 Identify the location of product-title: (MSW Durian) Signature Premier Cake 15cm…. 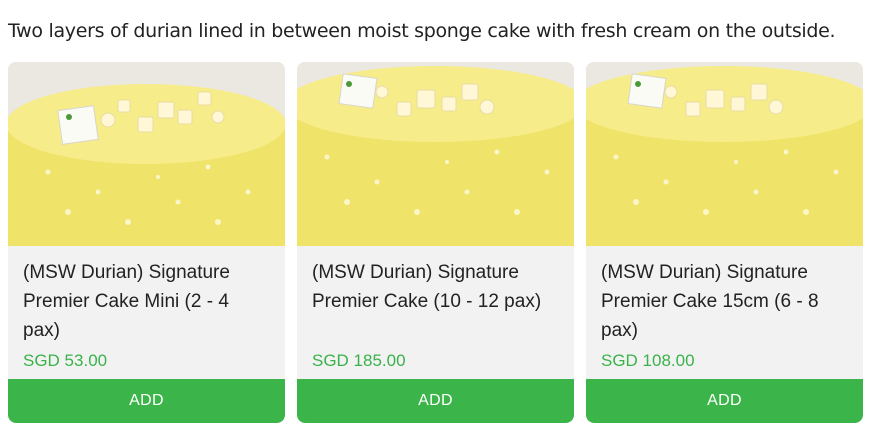
(724, 301).